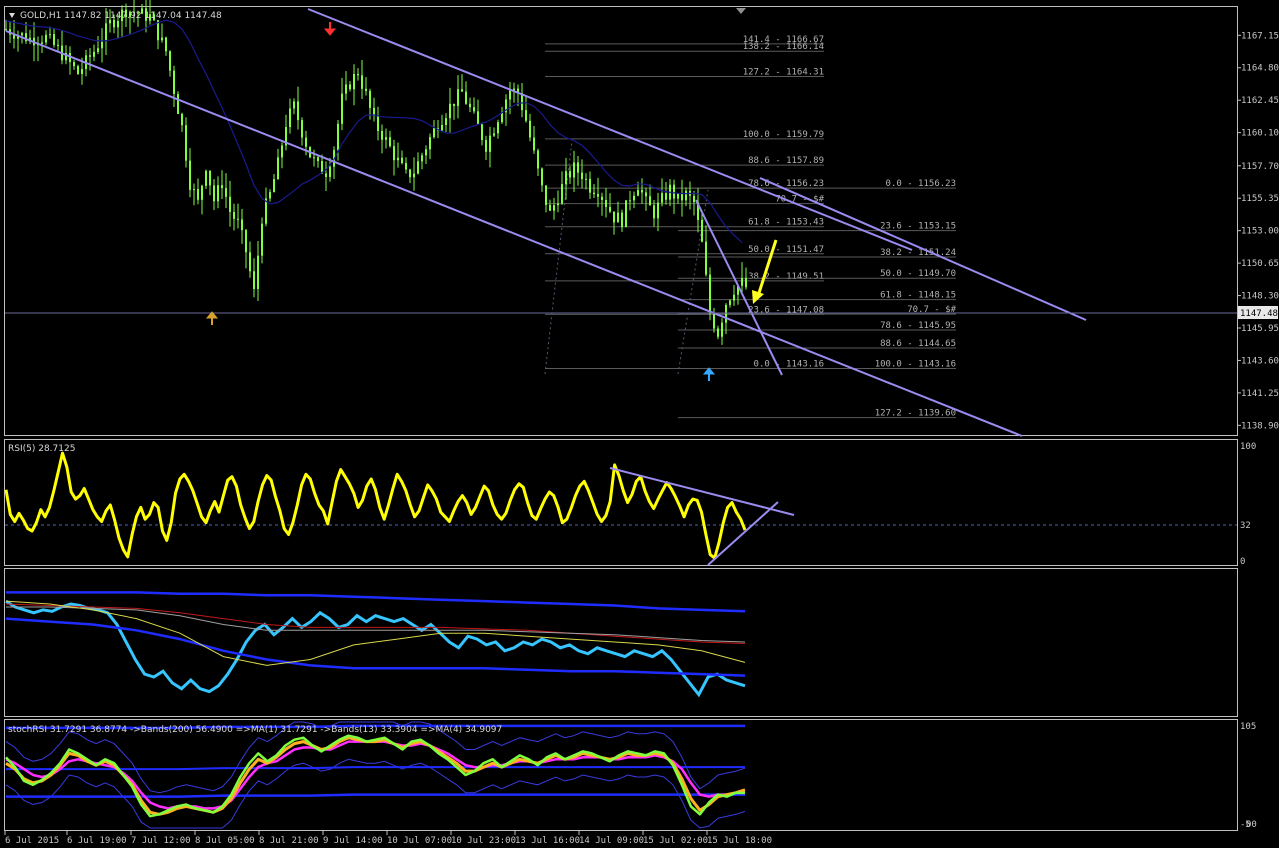 This screenshot has height=848, width=1279. What do you see at coordinates (918, 296) in the screenshot?
I see `fib-level-label: 61.8 - 1148.15` at bounding box center [918, 296].